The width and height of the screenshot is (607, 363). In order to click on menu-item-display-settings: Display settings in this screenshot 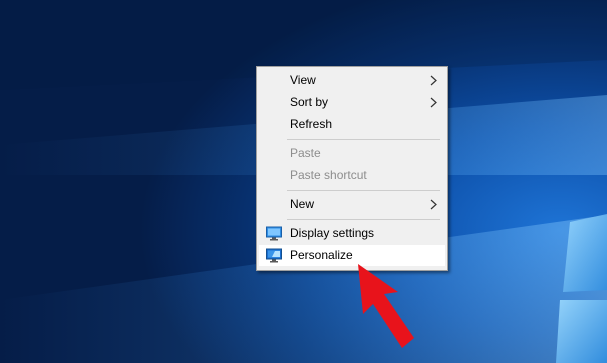, I will do `click(352, 233)`.